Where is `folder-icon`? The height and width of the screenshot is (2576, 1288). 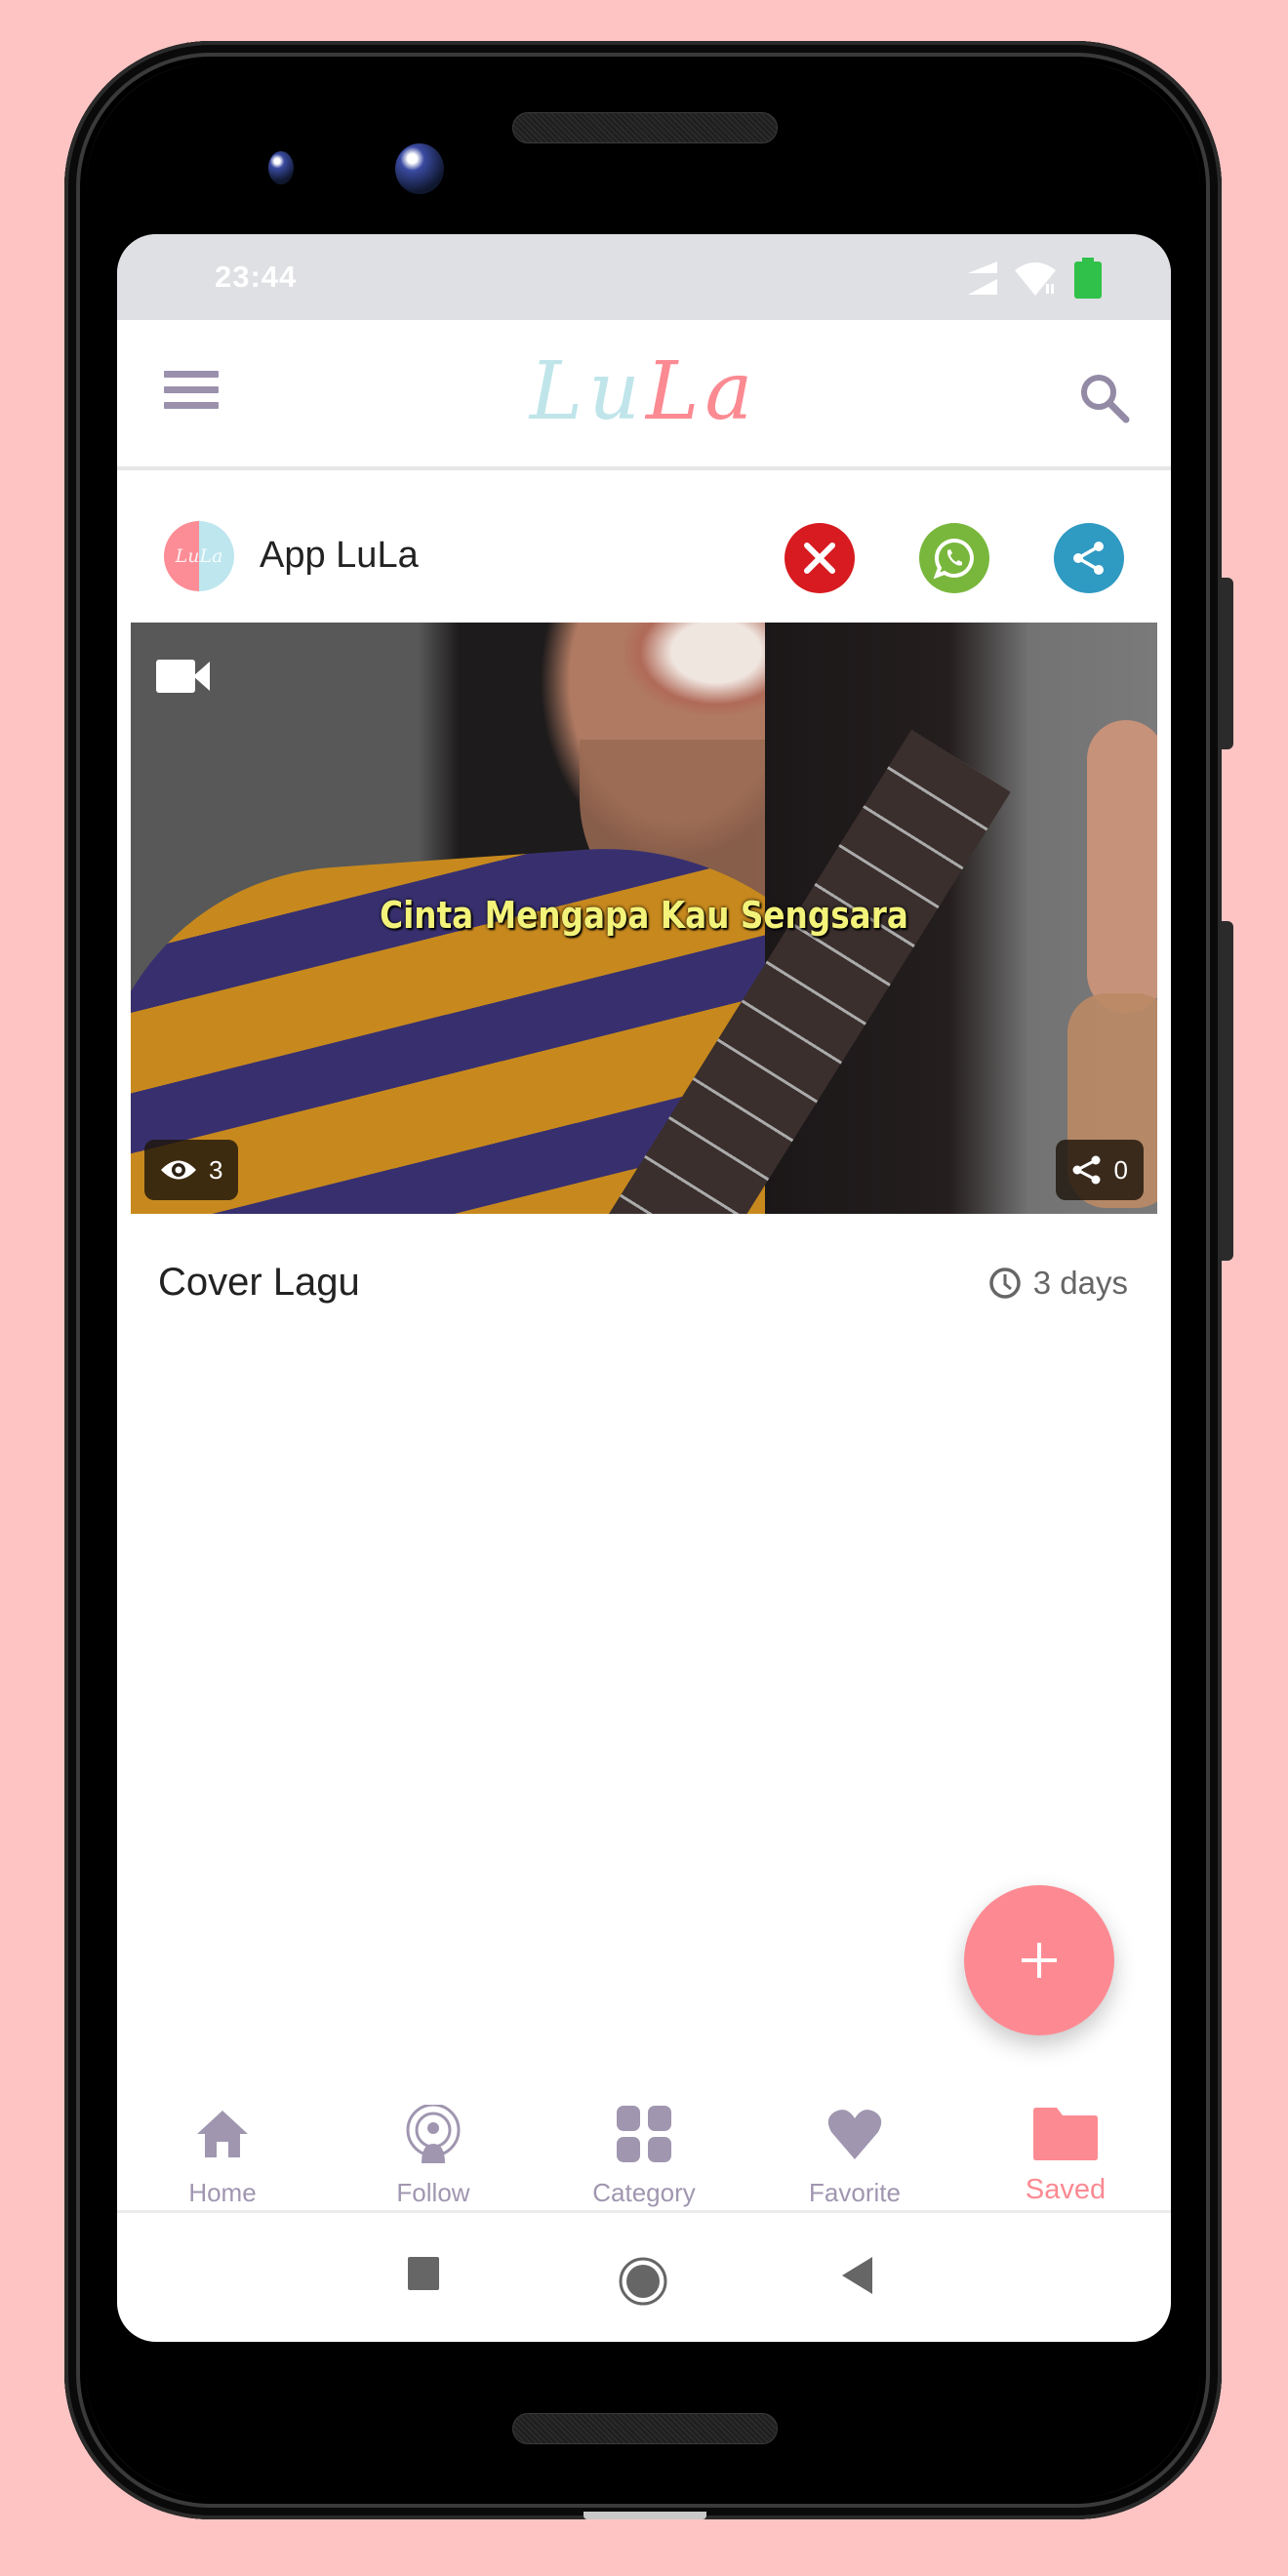 folder-icon is located at coordinates (1065, 2134).